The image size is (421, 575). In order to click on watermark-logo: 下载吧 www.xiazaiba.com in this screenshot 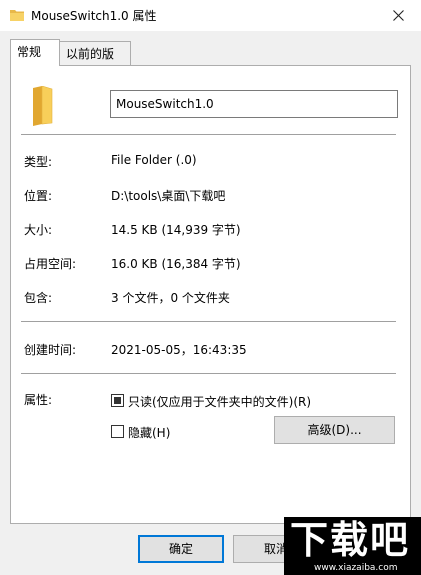, I will do `click(352, 546)`.